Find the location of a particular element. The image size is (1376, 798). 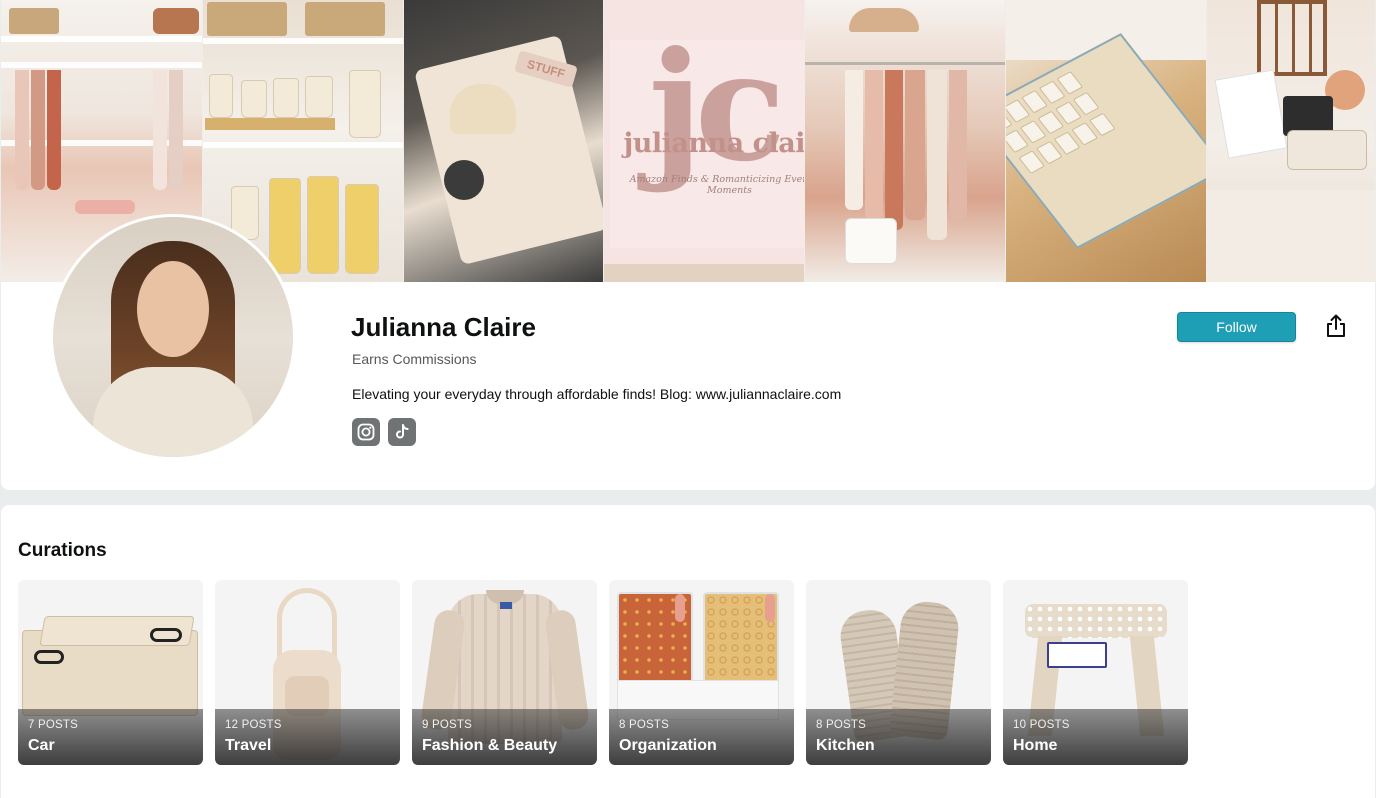

curation-name: Car is located at coordinates (41, 745).